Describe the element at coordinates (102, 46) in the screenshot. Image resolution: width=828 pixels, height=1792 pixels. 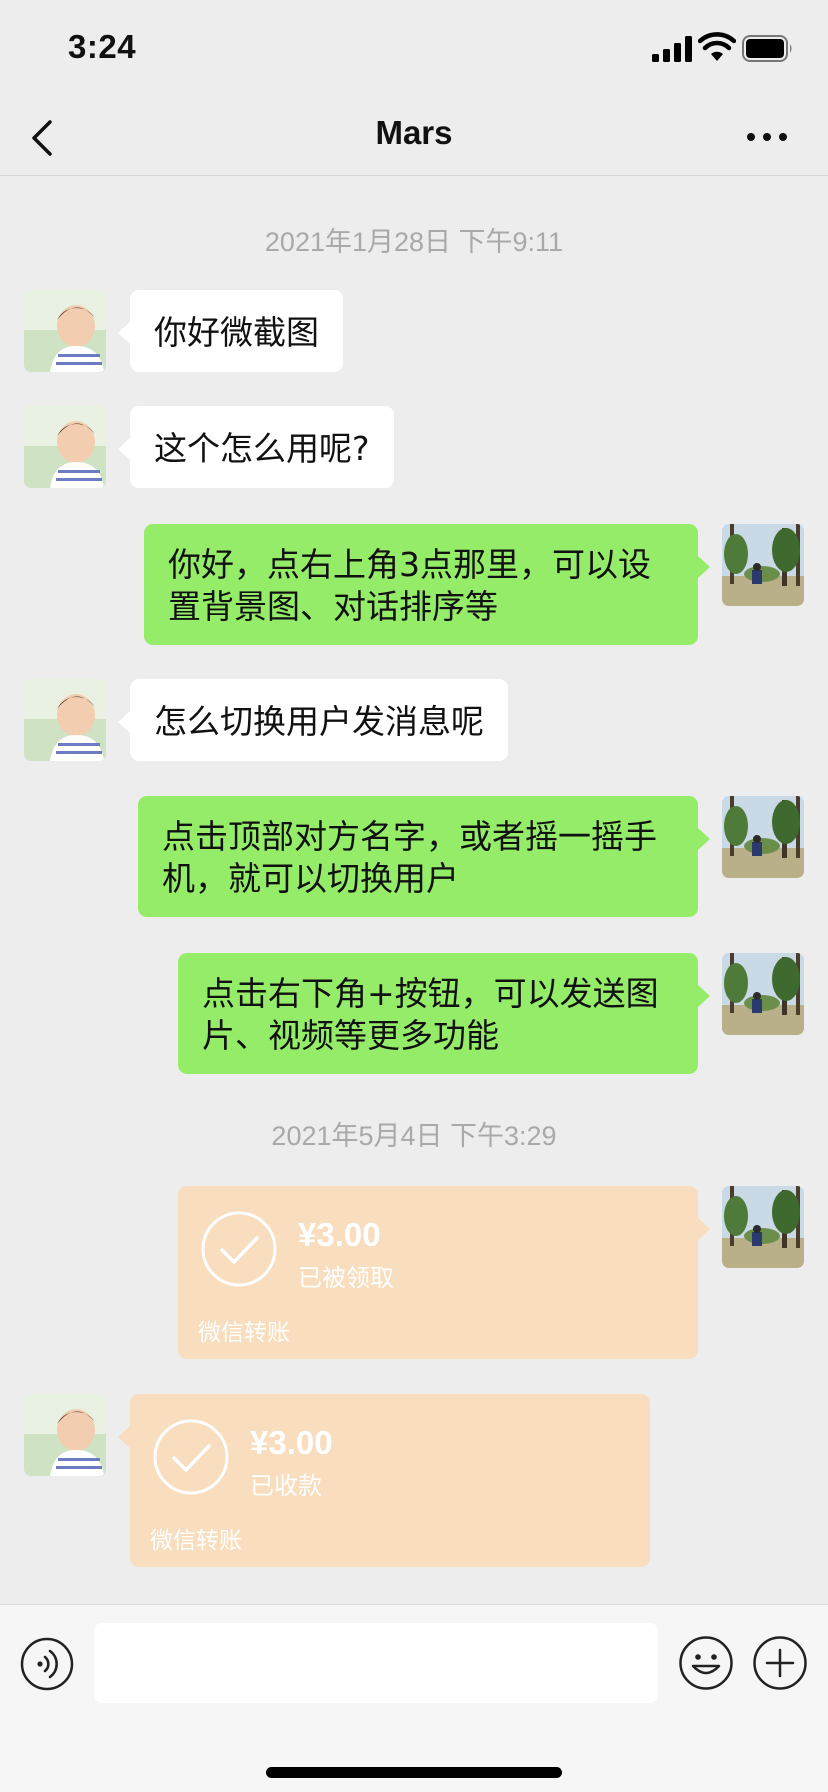
I see `status-time: 3:24` at that location.